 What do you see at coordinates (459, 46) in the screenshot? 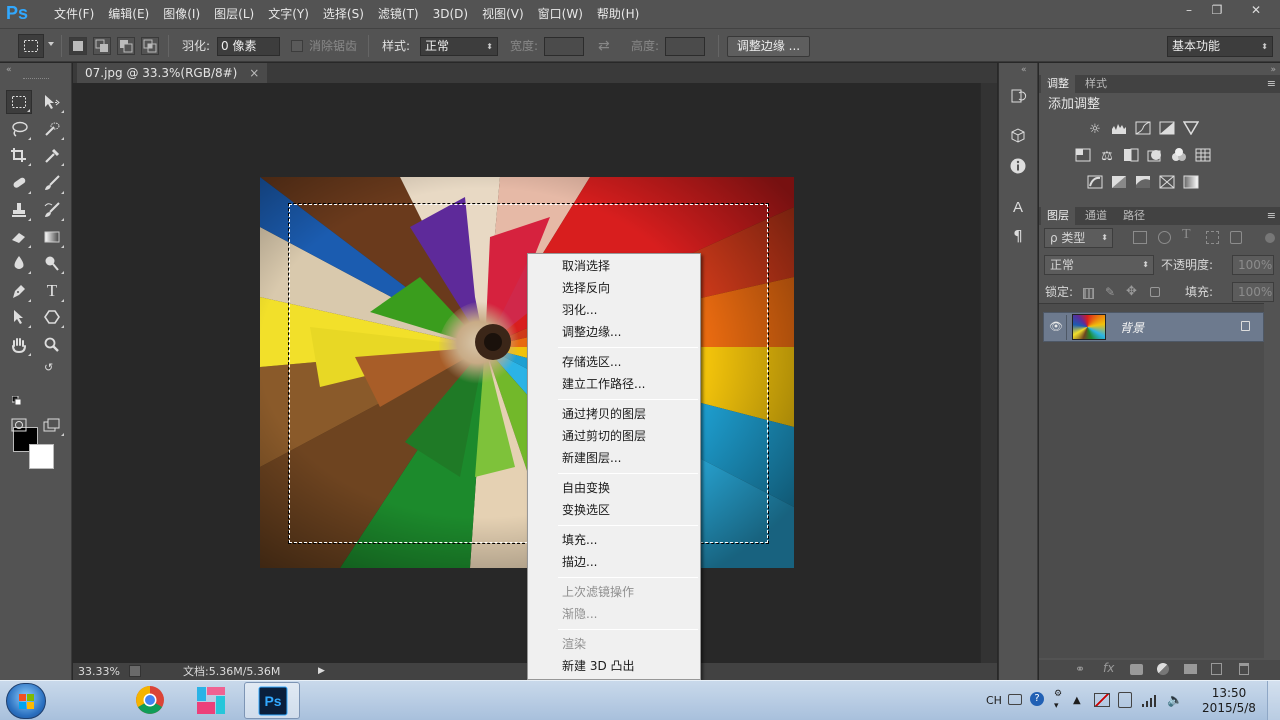
I see `style-select: 正常 ⬍` at bounding box center [459, 46].